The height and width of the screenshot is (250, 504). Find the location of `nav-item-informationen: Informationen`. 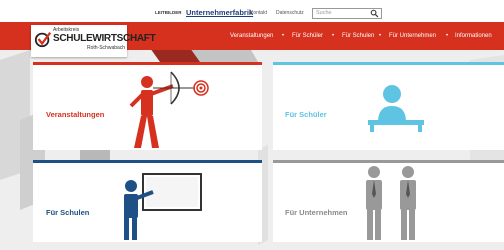

nav-item-informationen: Informationen is located at coordinates (473, 36).